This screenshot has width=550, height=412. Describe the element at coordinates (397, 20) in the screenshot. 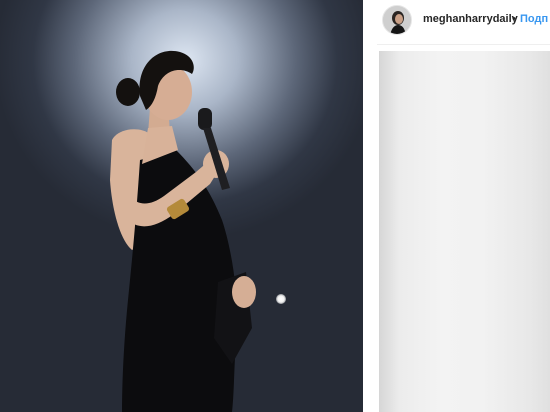

I see `profile-avatar-icon` at that location.